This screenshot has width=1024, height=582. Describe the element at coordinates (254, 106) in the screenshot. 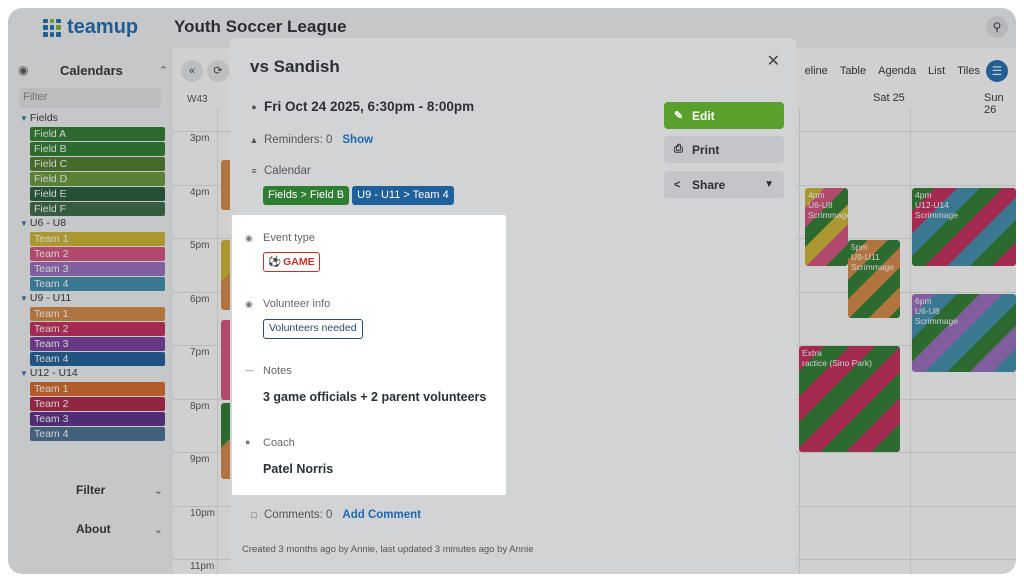

I see `clock-icon: ●` at that location.